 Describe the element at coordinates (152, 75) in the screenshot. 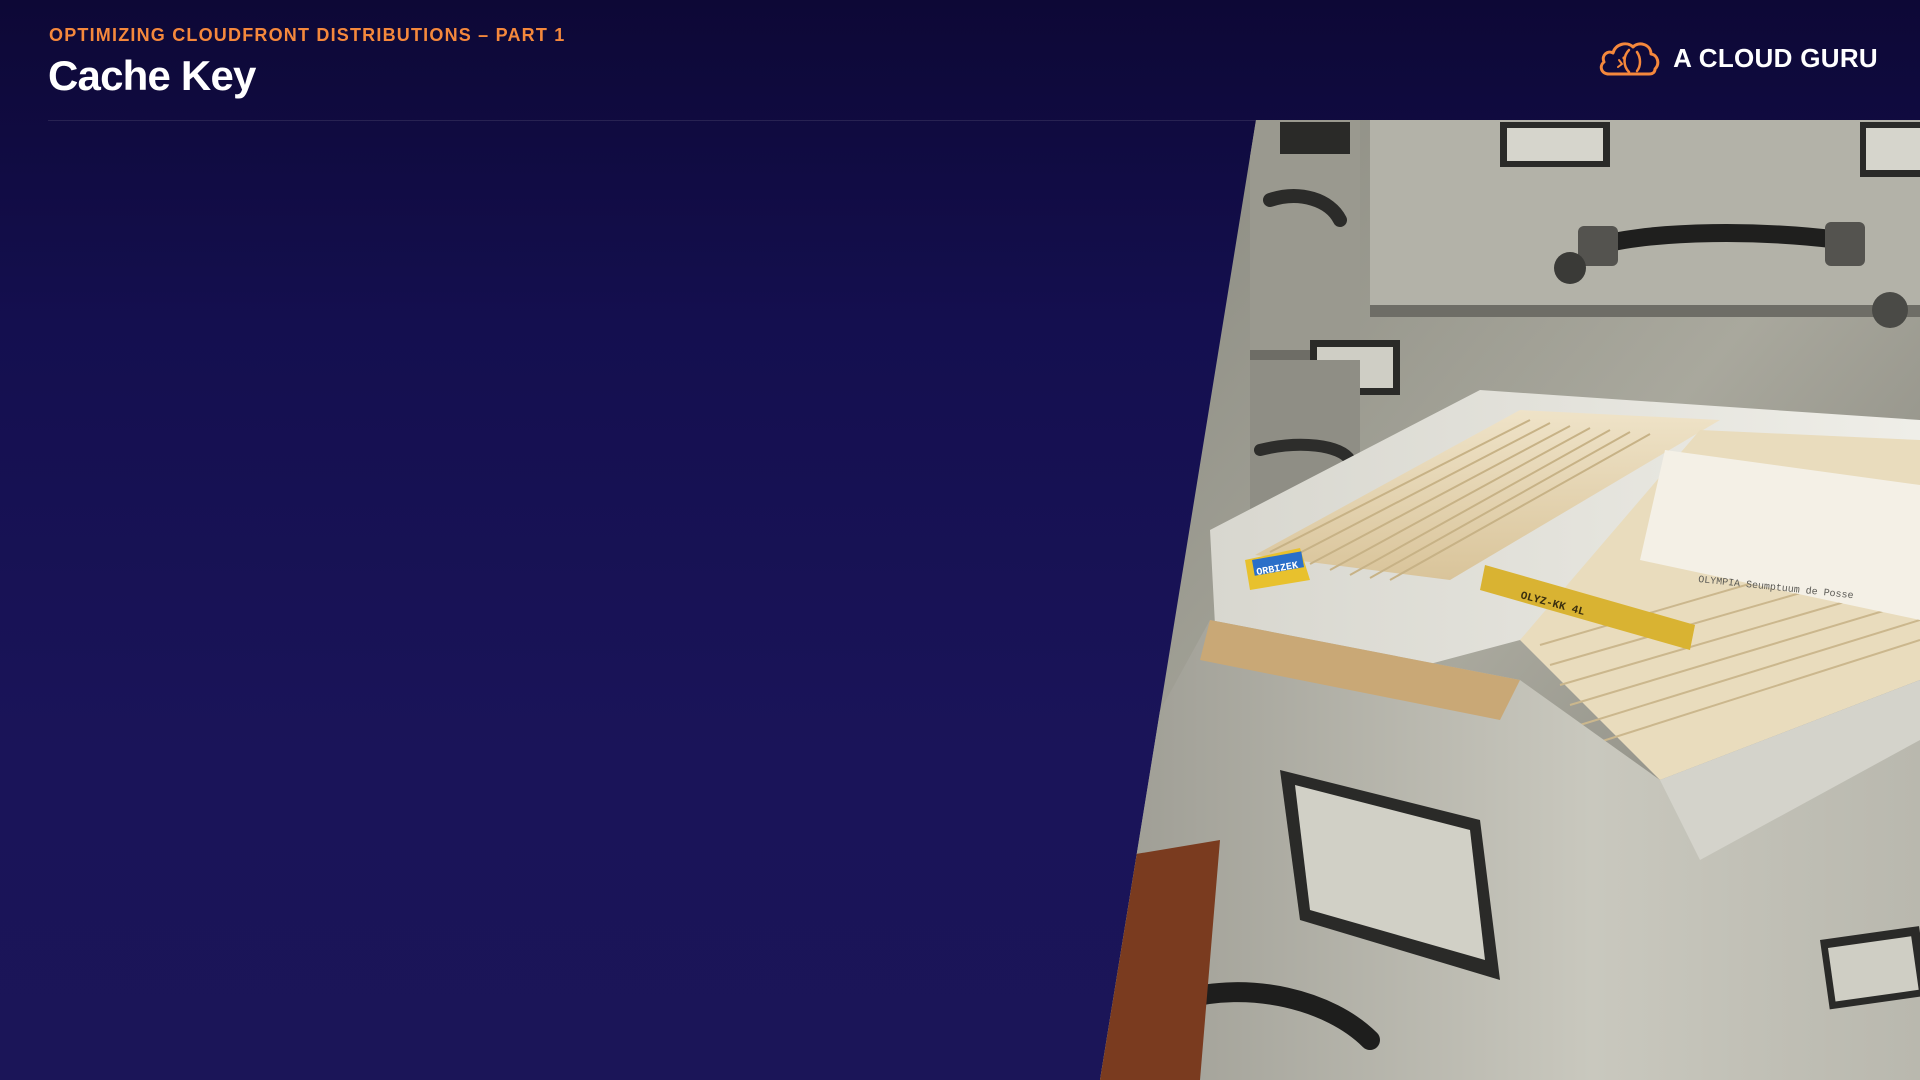

I see `slide-title: Cache Key` at that location.